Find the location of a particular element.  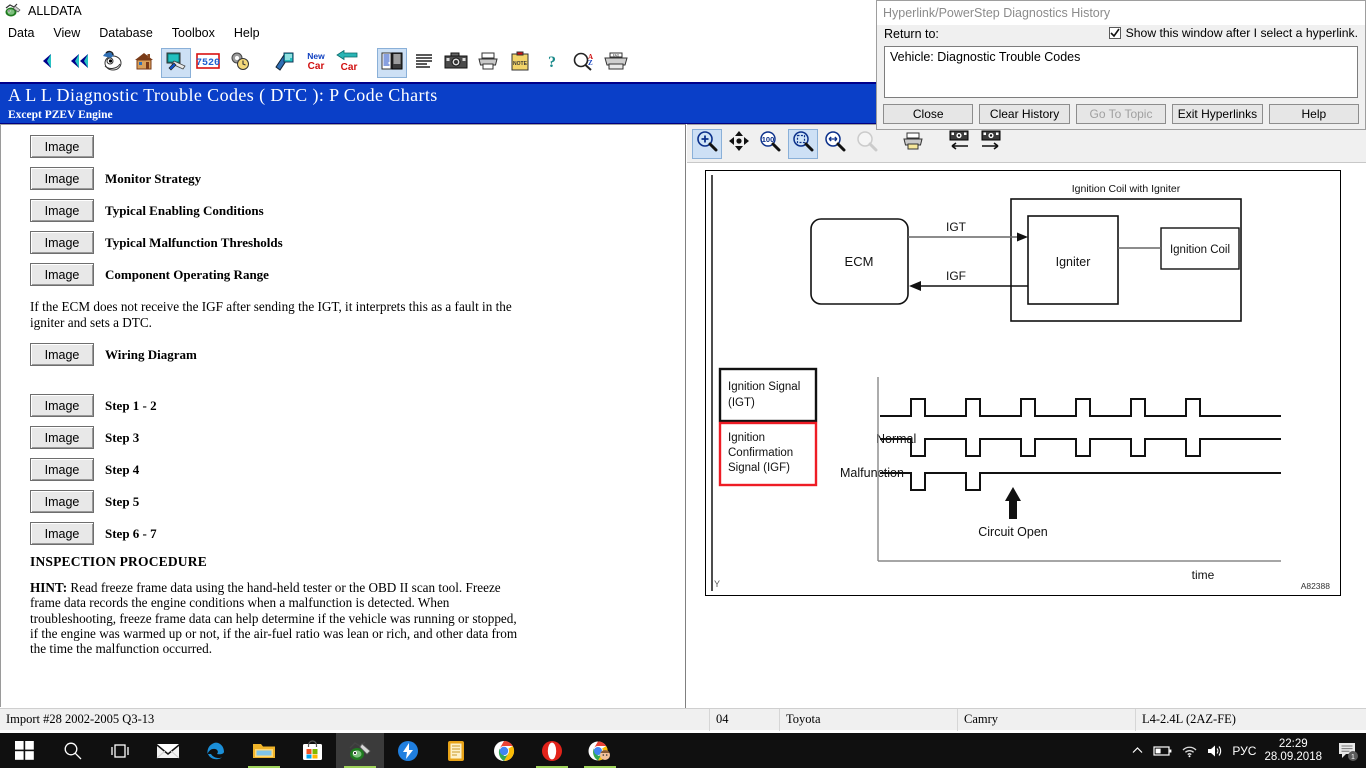

magnifier-disabled-icon is located at coordinates (867, 143).